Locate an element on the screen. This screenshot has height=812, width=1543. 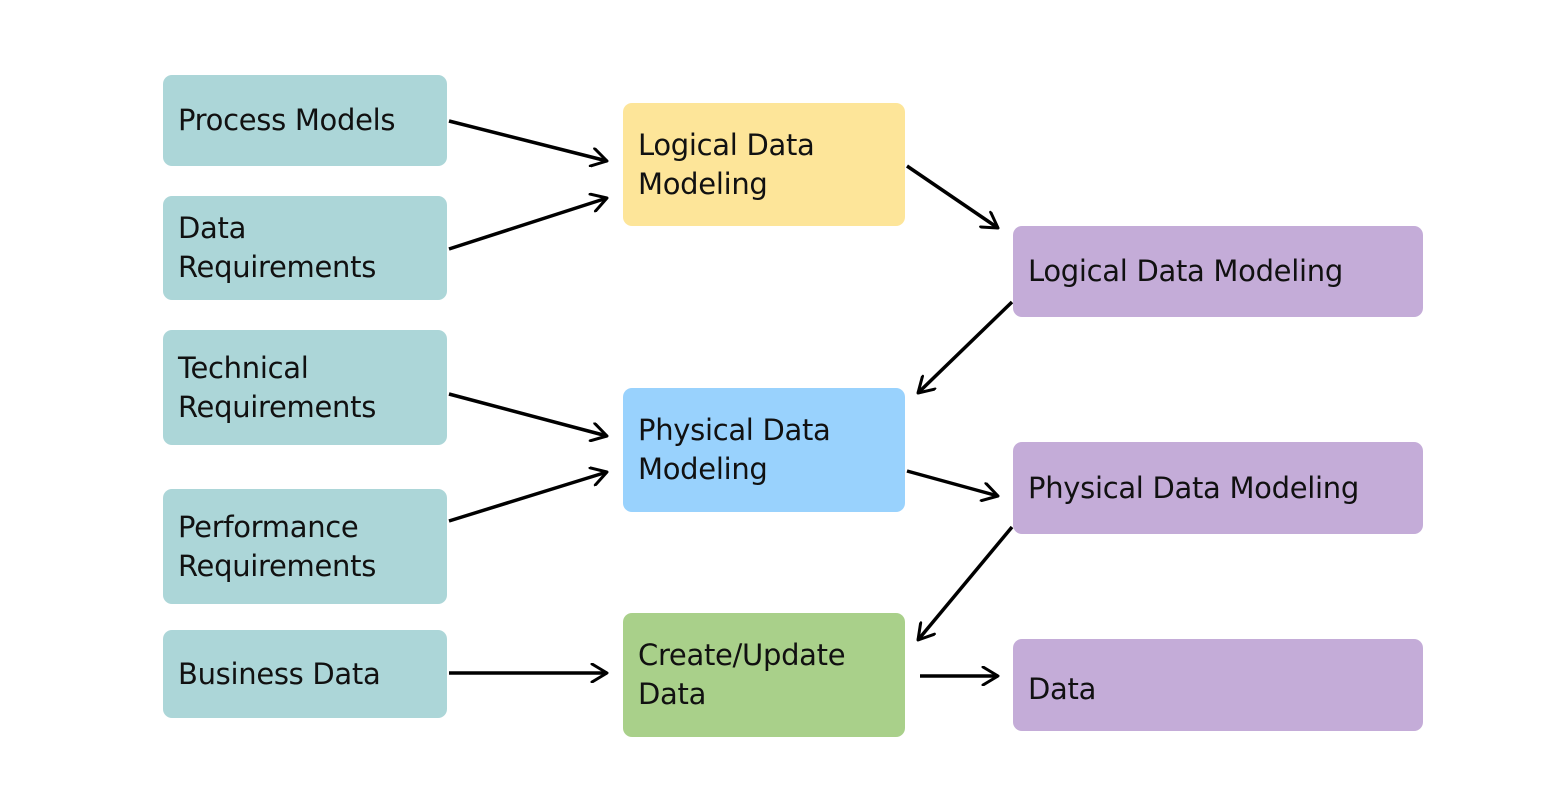
edge-physical-output-to-create is located at coordinates (966, 582).